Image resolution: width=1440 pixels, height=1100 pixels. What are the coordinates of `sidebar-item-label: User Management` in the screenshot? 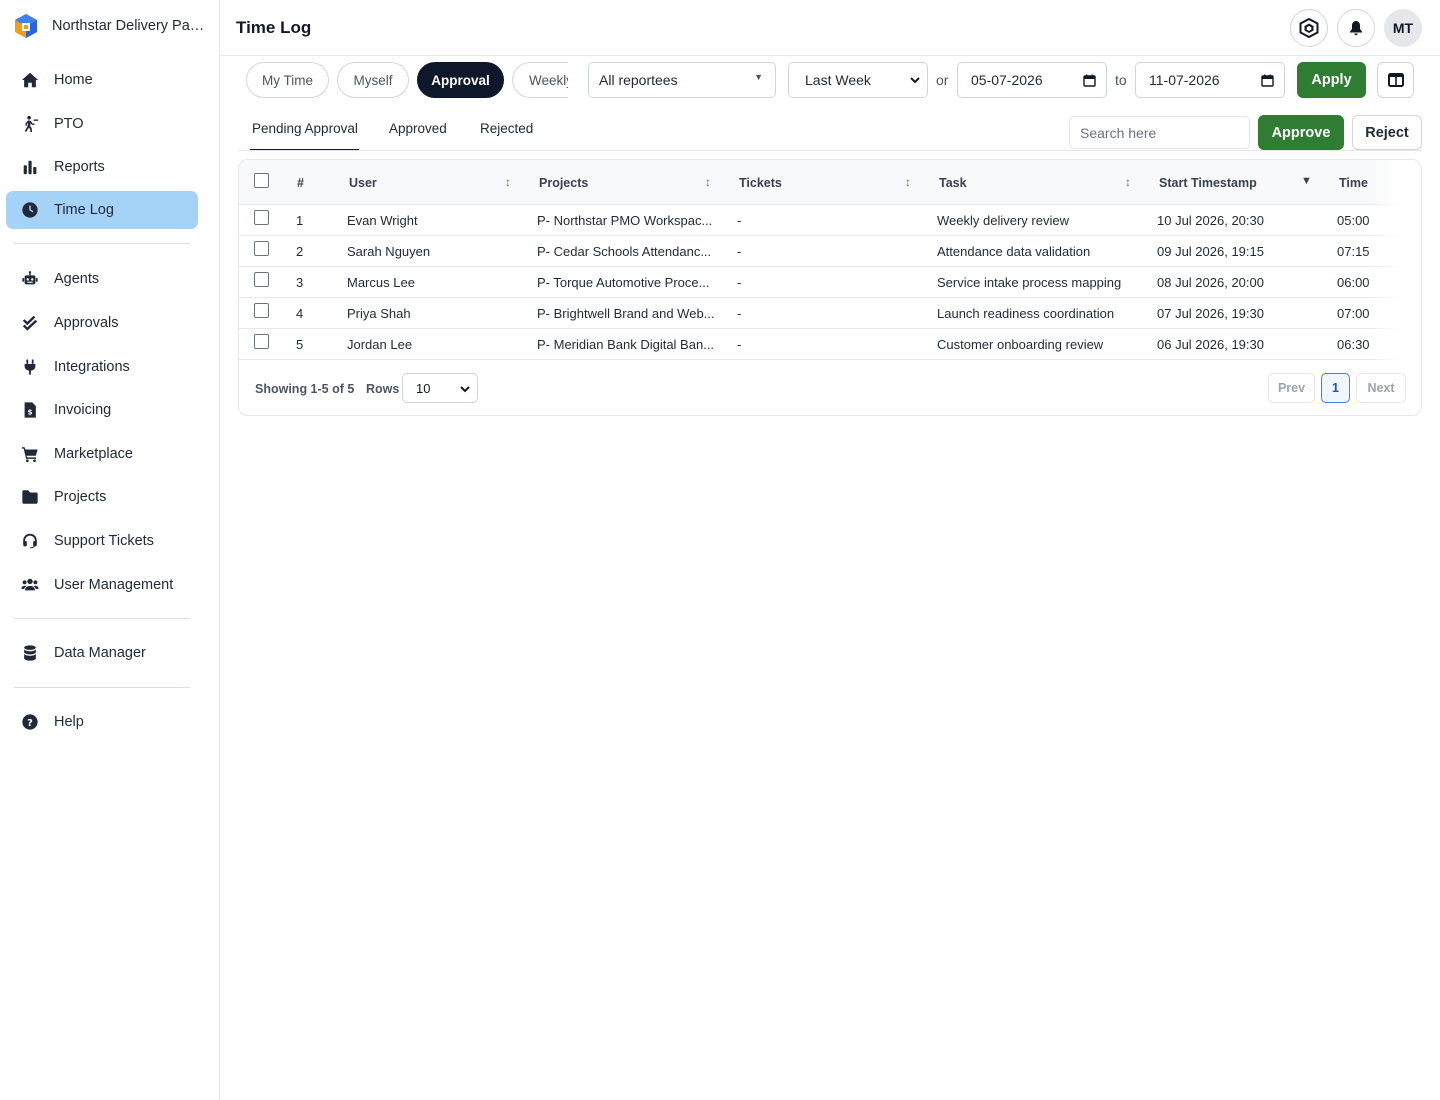 It's located at (114, 585).